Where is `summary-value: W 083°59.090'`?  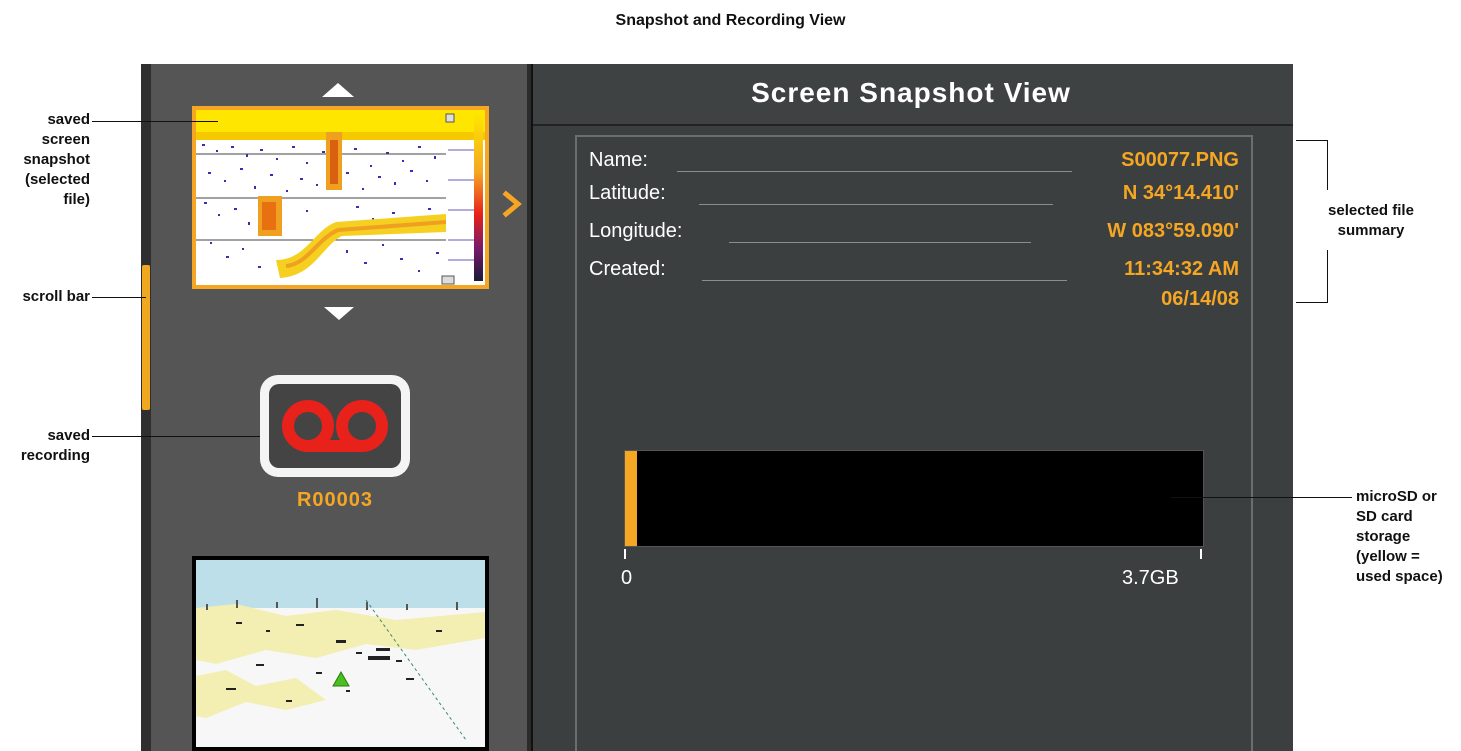
summary-value: W 083°59.090' is located at coordinates (1173, 231).